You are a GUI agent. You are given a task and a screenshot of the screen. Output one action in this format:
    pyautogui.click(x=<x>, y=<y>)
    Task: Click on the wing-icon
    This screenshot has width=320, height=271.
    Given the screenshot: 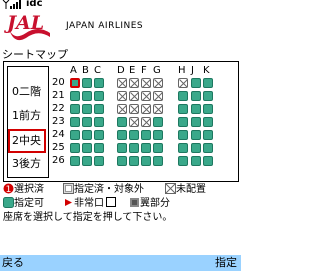 What is the action you would take?
    pyautogui.click(x=134, y=202)
    